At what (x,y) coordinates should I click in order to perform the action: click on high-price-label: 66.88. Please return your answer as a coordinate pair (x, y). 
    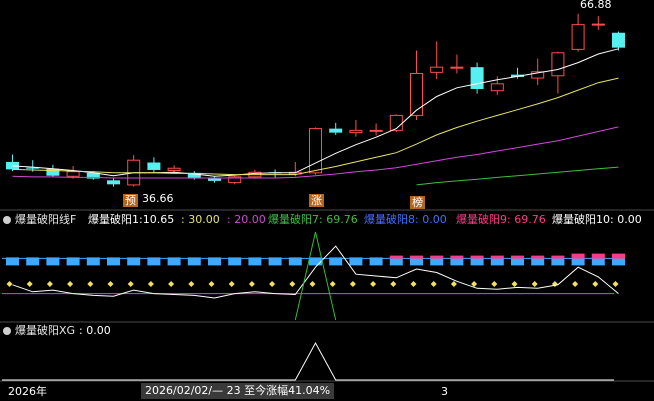
    Looking at the image, I should click on (596, 5).